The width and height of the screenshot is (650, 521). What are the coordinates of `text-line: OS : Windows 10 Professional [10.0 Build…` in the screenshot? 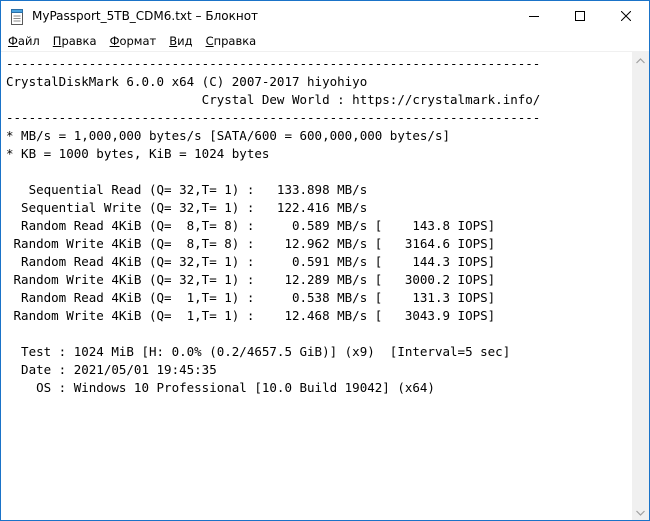 It's located at (220, 387).